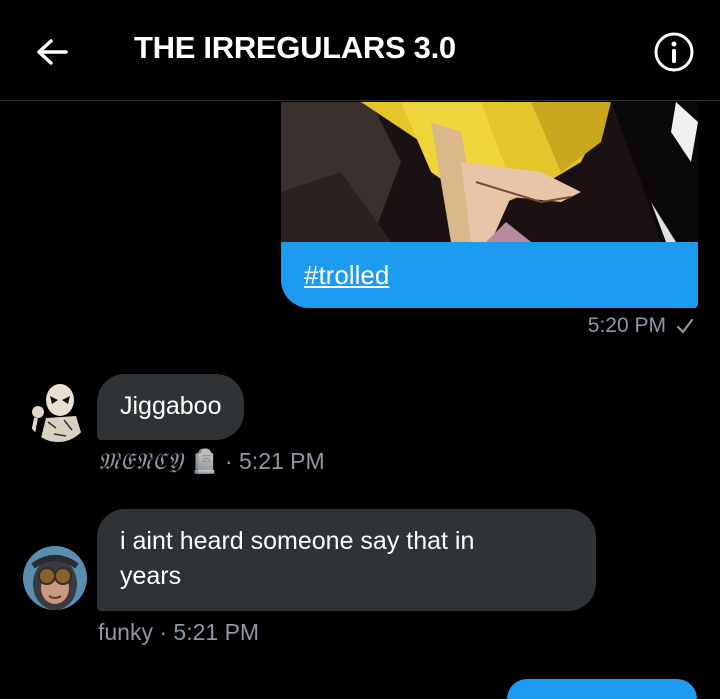 The height and width of the screenshot is (699, 720). Describe the element at coordinates (489, 275) in the screenshot. I see `sent-message-bubble: #trolled` at that location.